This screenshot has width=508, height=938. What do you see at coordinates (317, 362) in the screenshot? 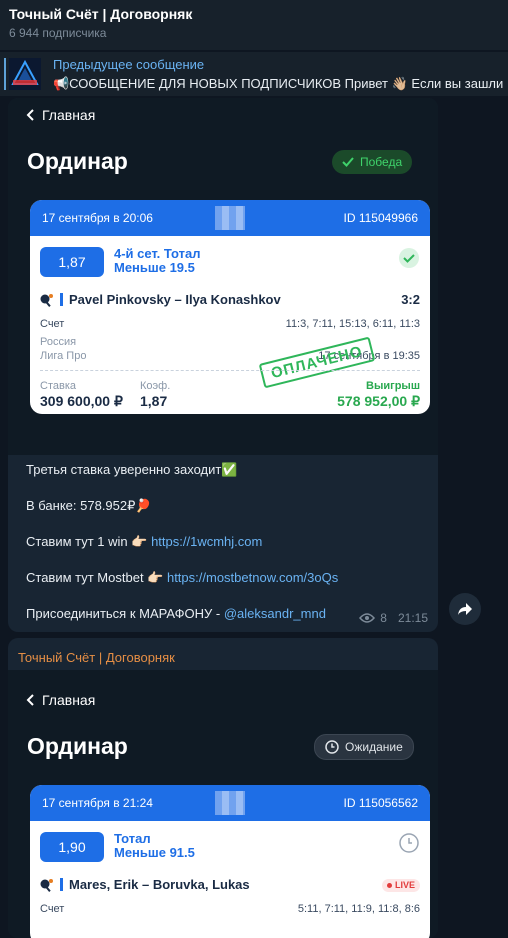
I see `paid-stamp: ОПЛАЧЕНО` at bounding box center [317, 362].